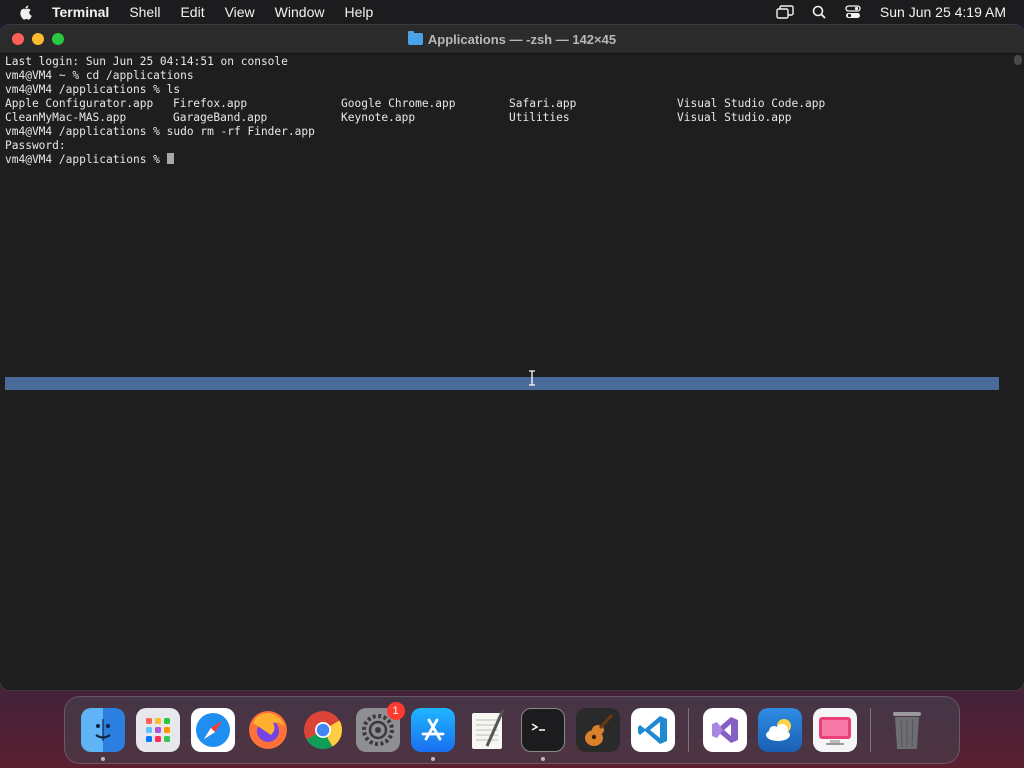 The width and height of the screenshot is (1024, 768). I want to click on menu-view: View, so click(240, 12).